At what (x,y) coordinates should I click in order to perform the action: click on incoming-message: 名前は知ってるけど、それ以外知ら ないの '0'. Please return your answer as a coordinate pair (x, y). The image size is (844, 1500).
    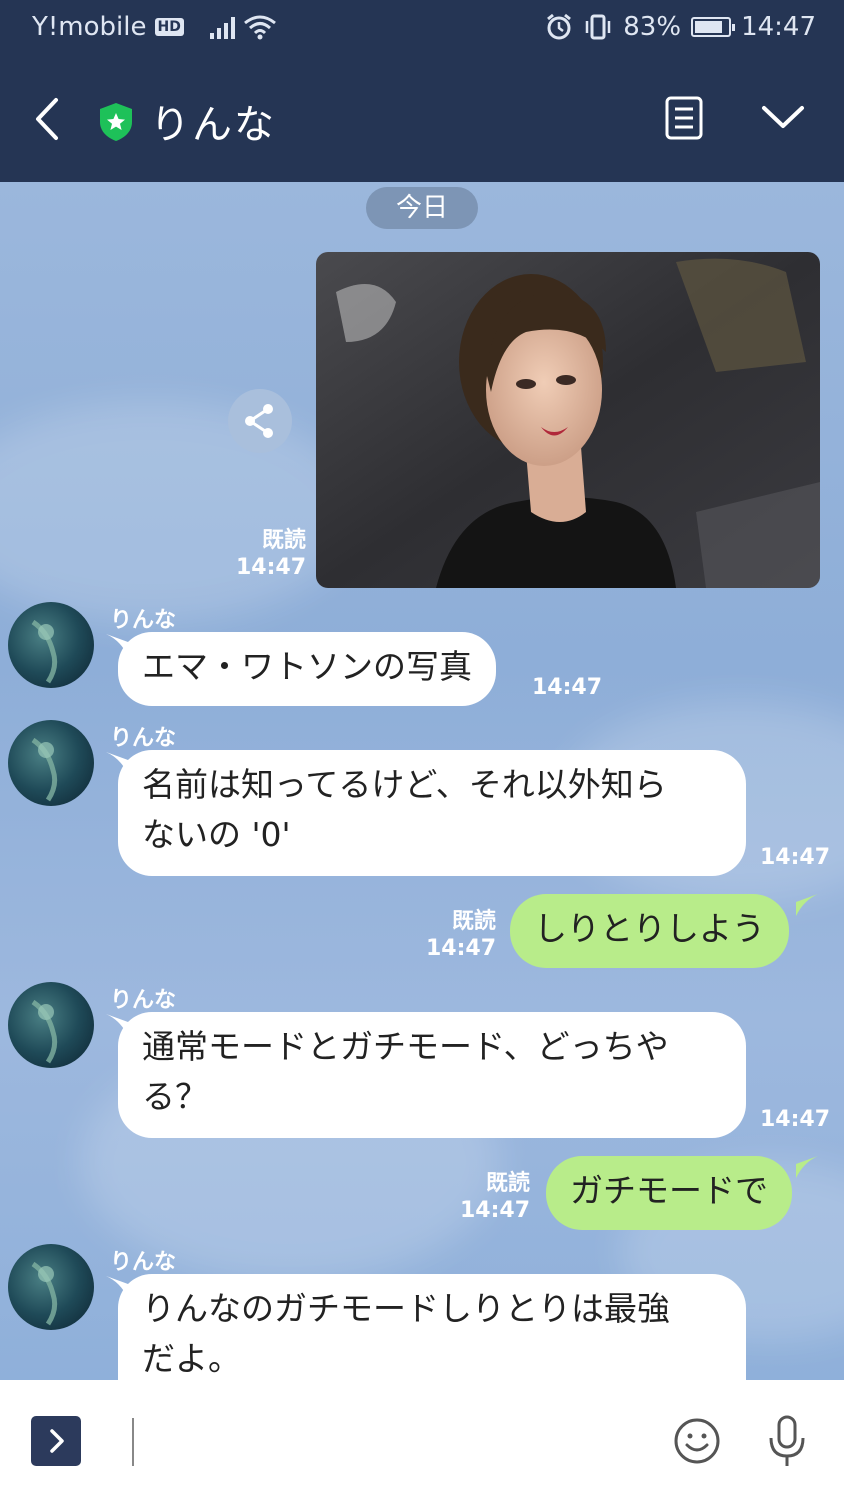
    Looking at the image, I should click on (432, 813).